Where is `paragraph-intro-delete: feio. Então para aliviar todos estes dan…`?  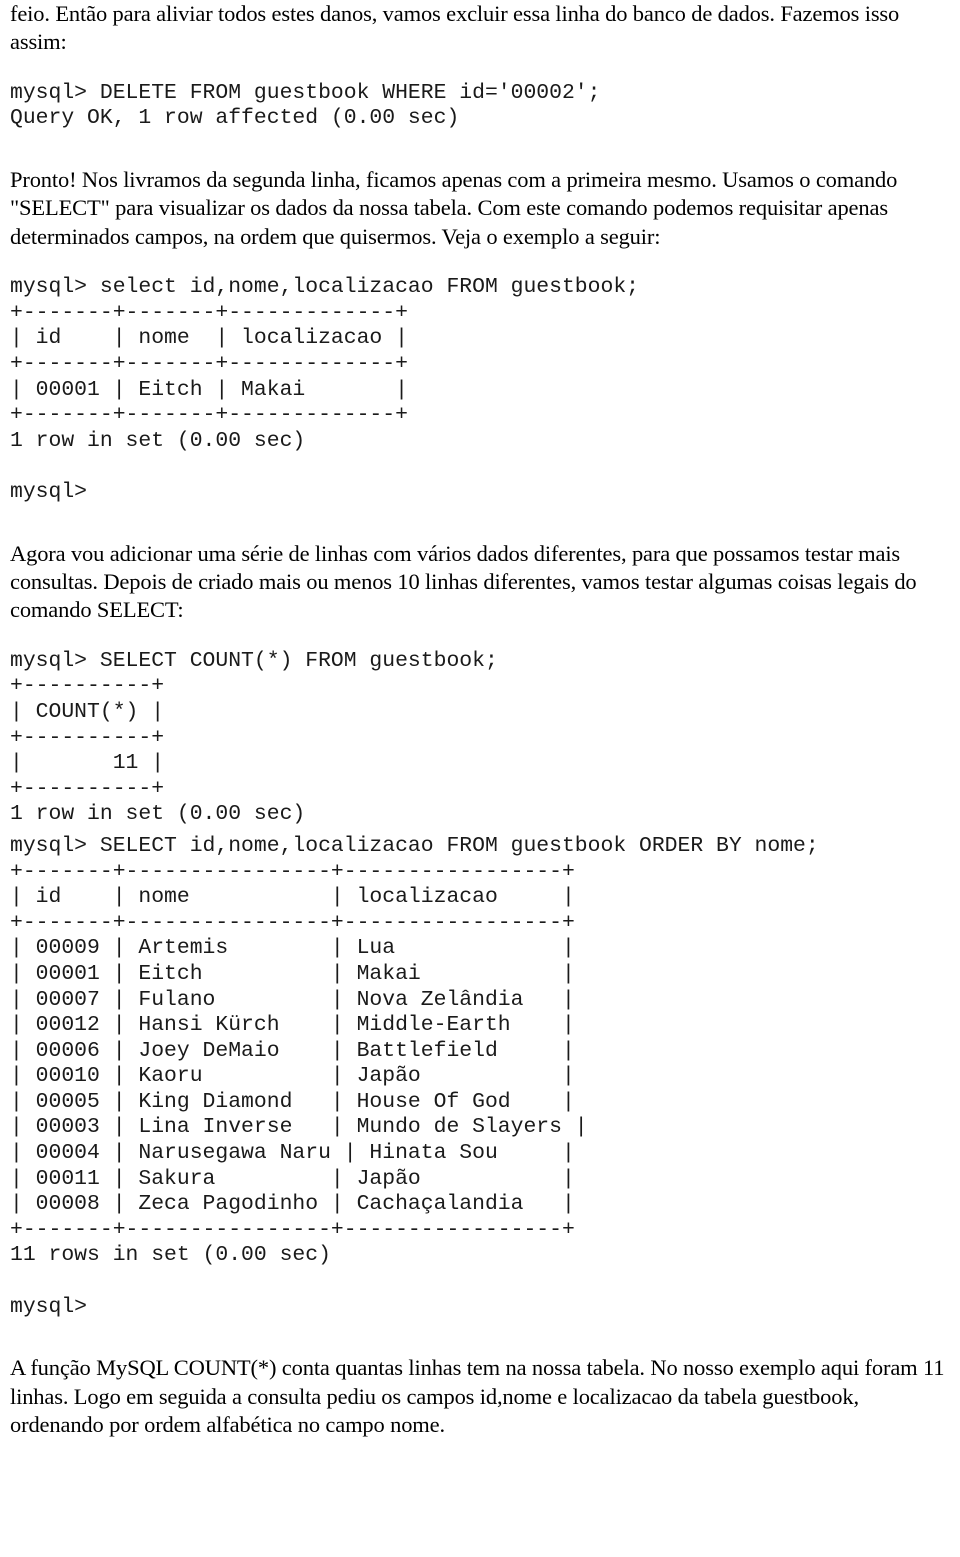
paragraph-intro-delete: feio. Então para aliviar todos estes dan… is located at coordinates (455, 28).